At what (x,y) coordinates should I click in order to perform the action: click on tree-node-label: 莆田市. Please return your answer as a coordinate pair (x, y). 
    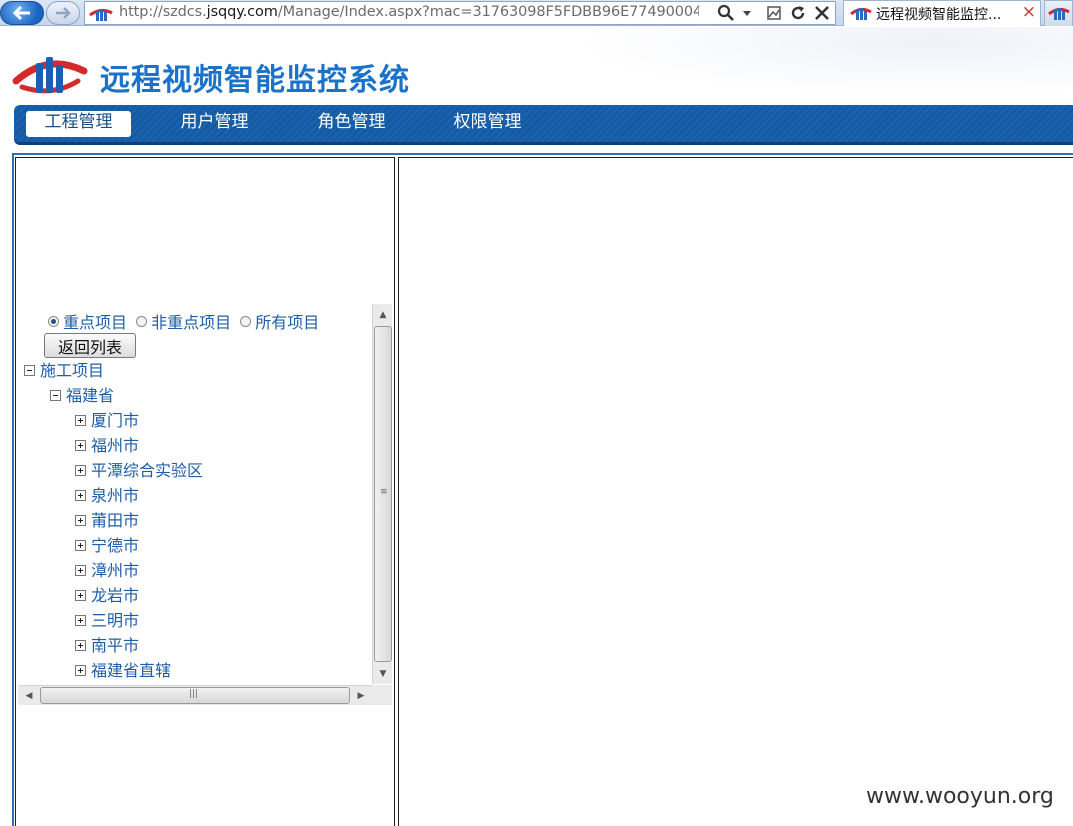
    Looking at the image, I should click on (115, 520).